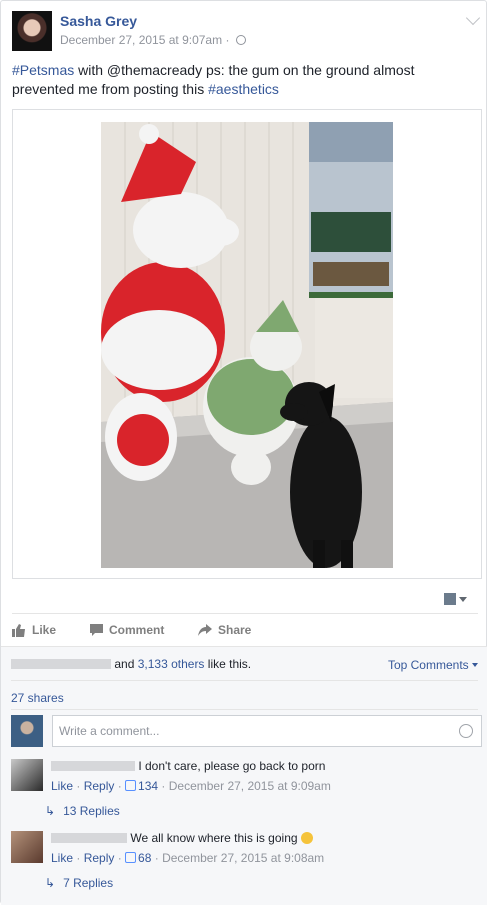  Describe the element at coordinates (240, 40) in the screenshot. I see `globe-icon` at that location.